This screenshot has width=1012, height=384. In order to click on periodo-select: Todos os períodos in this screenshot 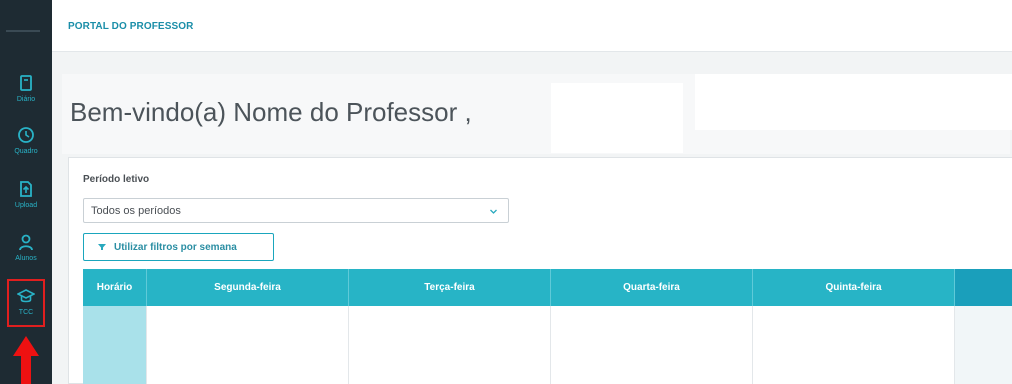, I will do `click(296, 210)`.